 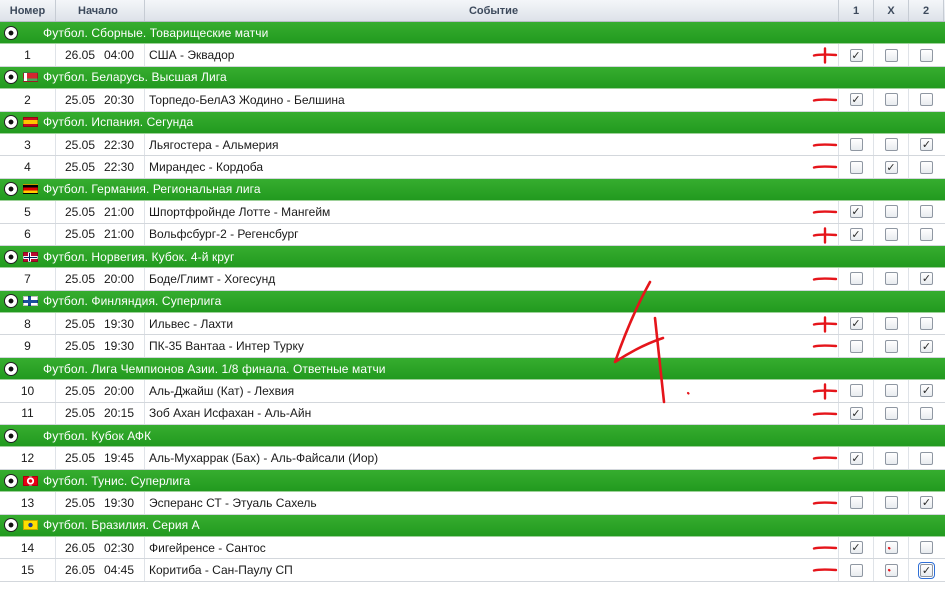 I want to click on group-header: Футбол. Финляндия. Суперлига, so click(x=472, y=302).